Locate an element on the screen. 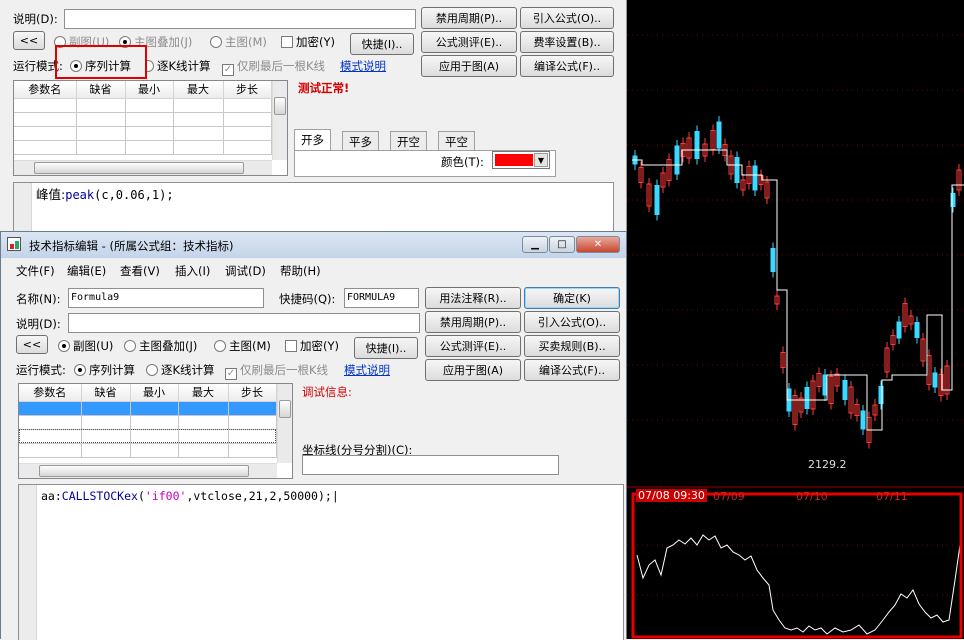 This screenshot has width=964, height=640. checkbox-icon is located at coordinates (287, 42).